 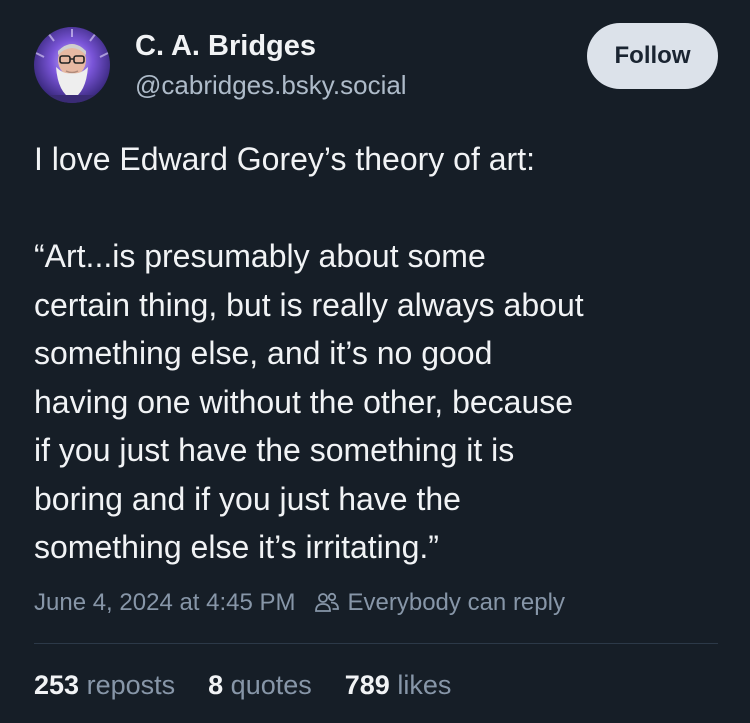 I want to click on post-line: boring and if you just have the, so click(x=247, y=498).